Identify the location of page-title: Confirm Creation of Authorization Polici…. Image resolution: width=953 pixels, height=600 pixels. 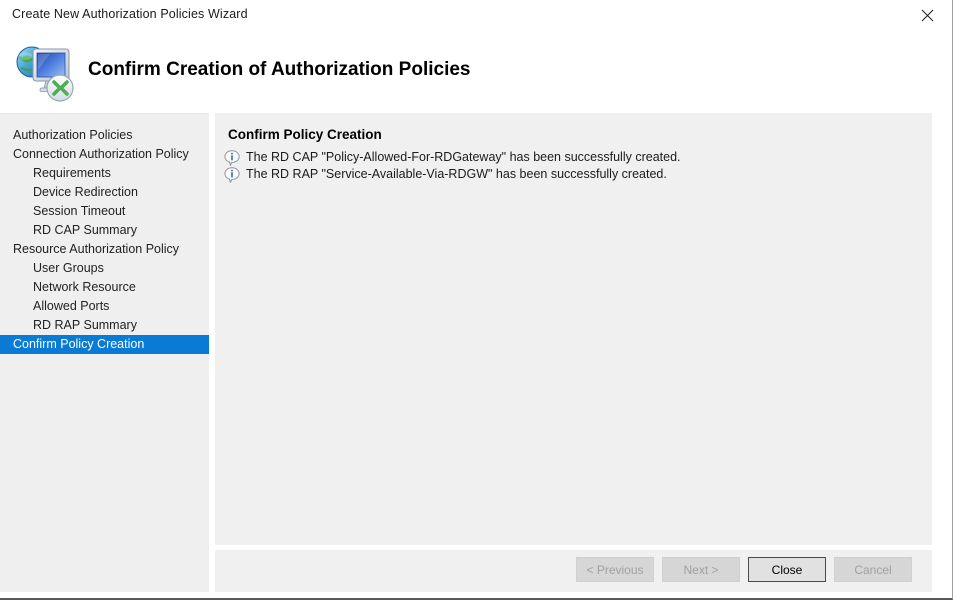
(279, 69).